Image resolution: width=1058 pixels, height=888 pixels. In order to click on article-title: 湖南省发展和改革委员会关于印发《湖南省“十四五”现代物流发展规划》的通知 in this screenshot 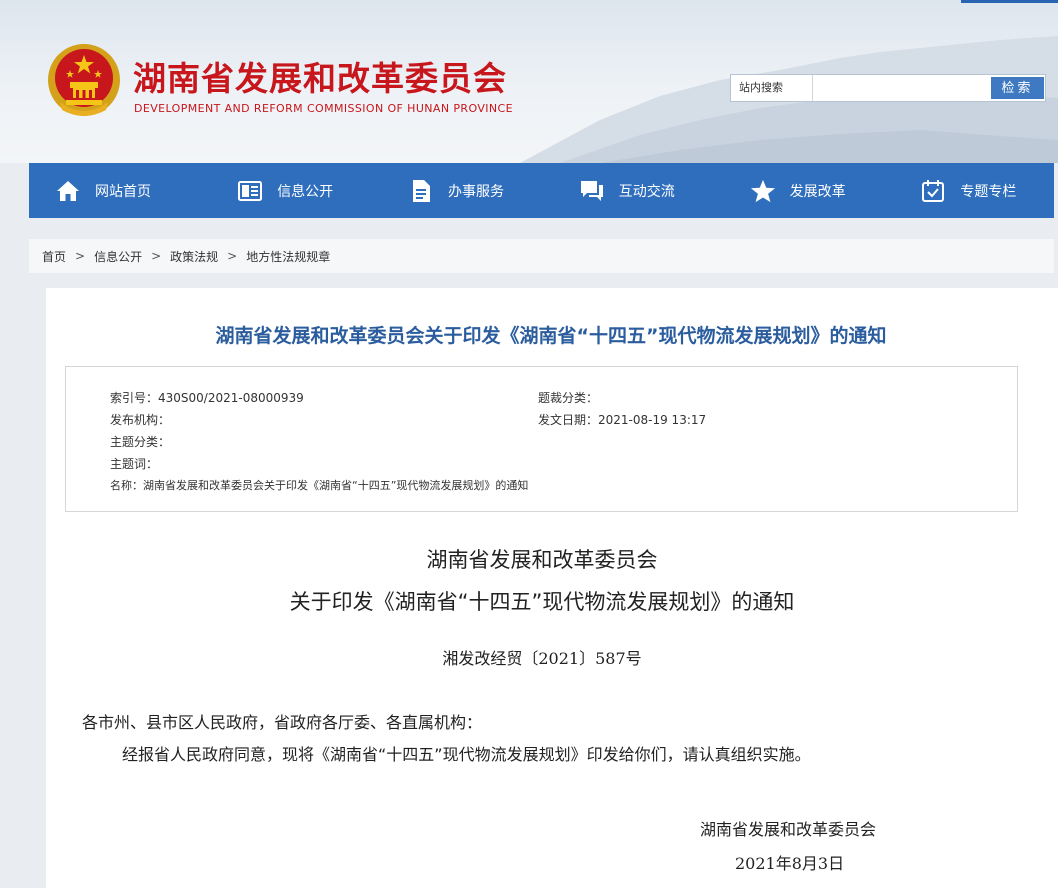, I will do `click(551, 336)`.